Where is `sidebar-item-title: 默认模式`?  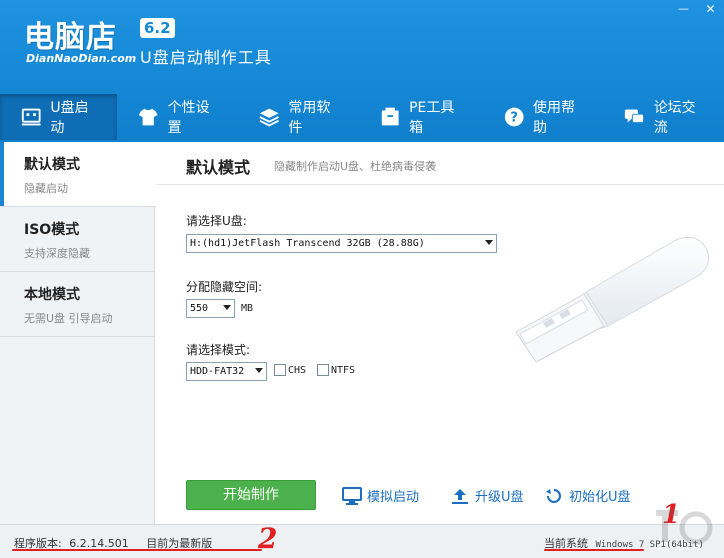
sidebar-item-title: 默认模式 is located at coordinates (52, 165).